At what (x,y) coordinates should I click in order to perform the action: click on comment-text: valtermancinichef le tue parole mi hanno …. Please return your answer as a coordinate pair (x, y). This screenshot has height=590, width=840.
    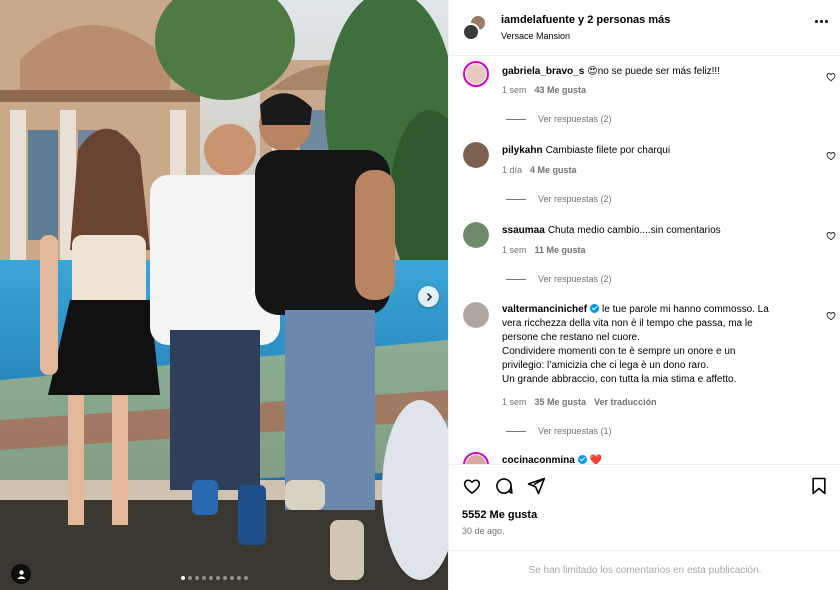
    Looking at the image, I should click on (652, 345).